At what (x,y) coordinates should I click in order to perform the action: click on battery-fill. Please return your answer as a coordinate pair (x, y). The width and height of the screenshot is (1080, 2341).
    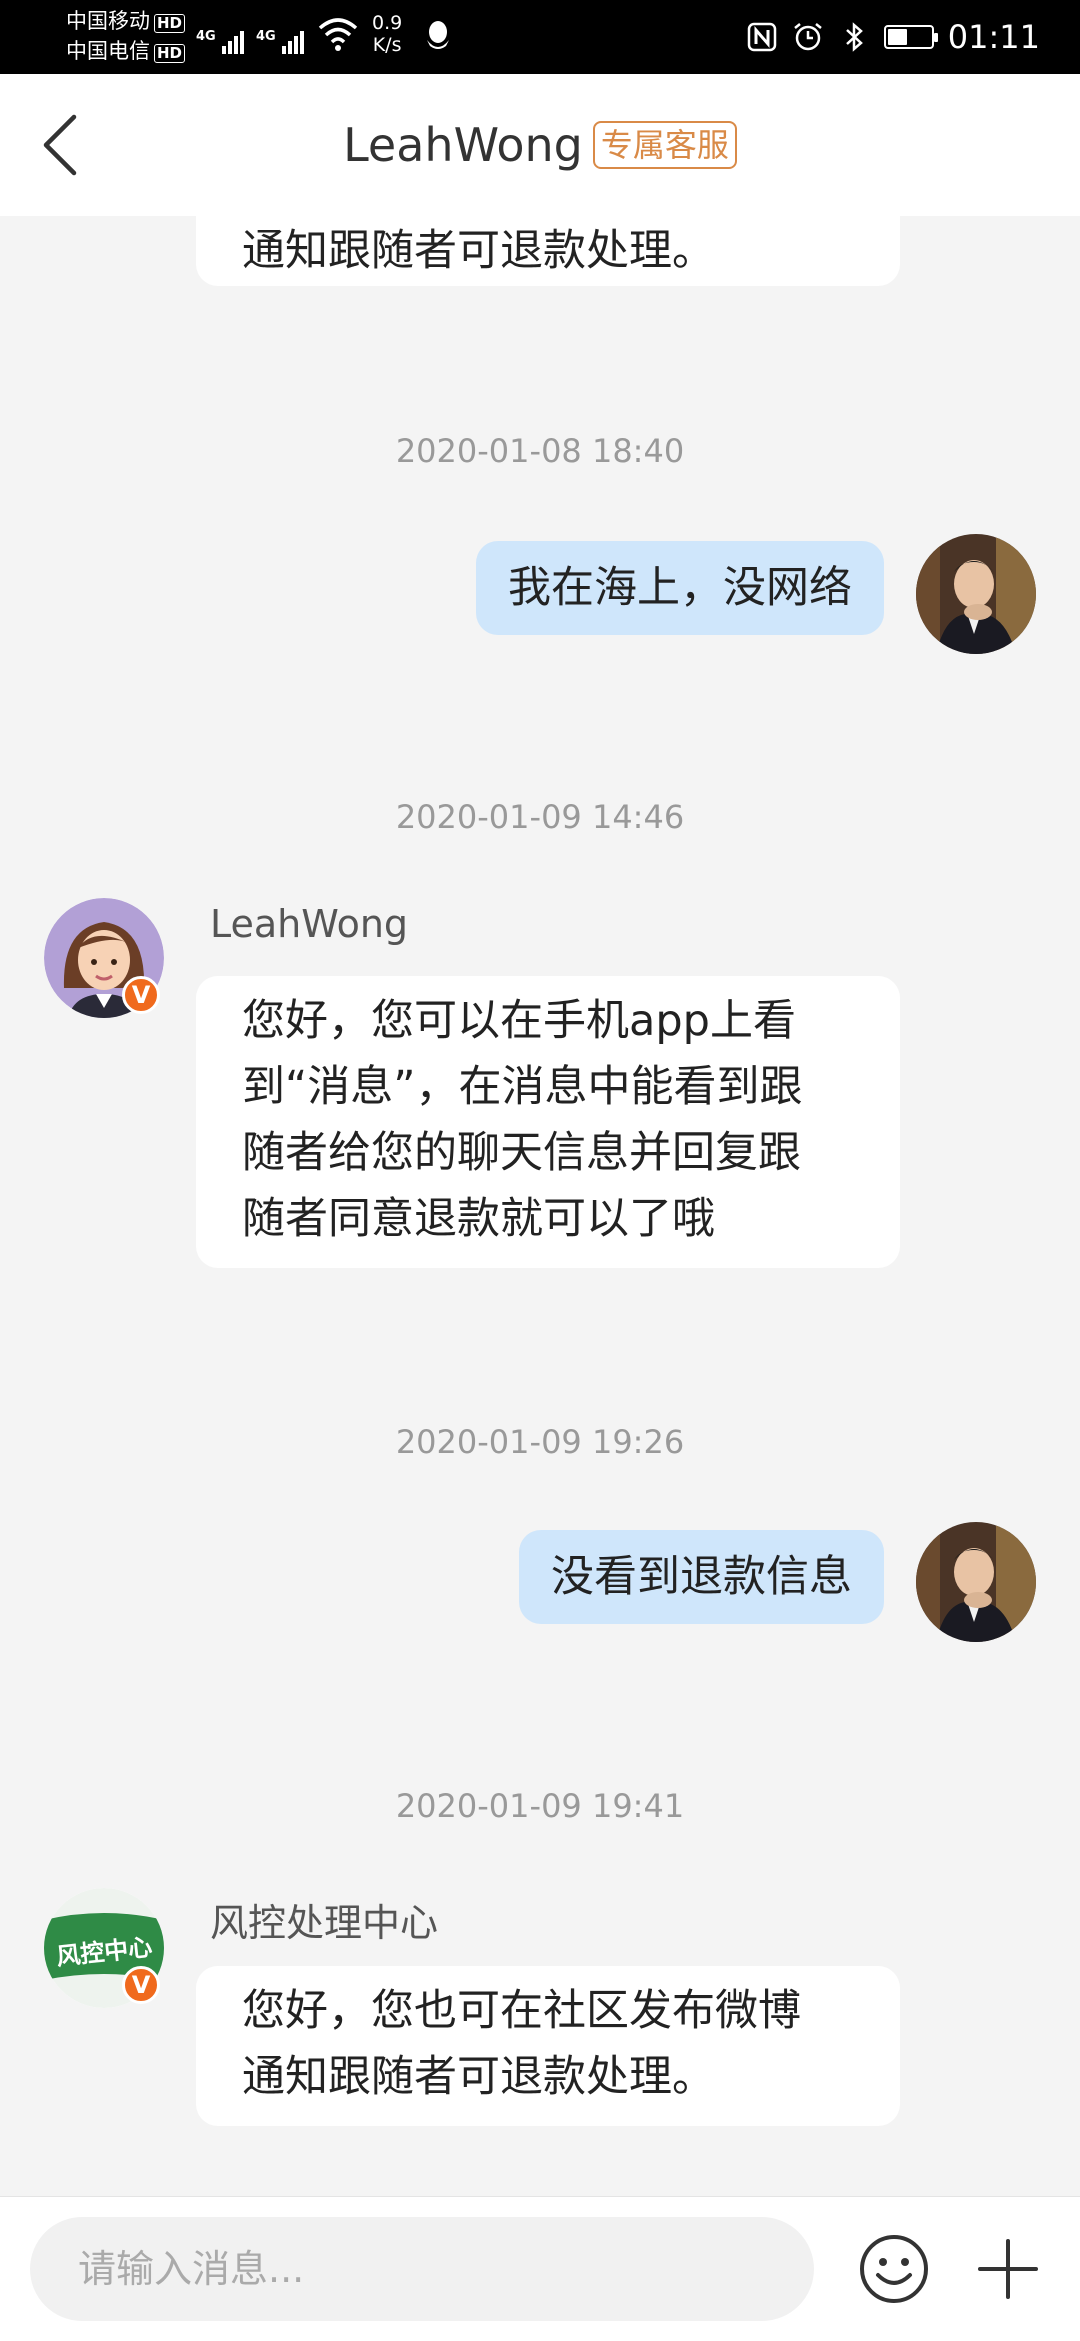
    Looking at the image, I should click on (897, 37).